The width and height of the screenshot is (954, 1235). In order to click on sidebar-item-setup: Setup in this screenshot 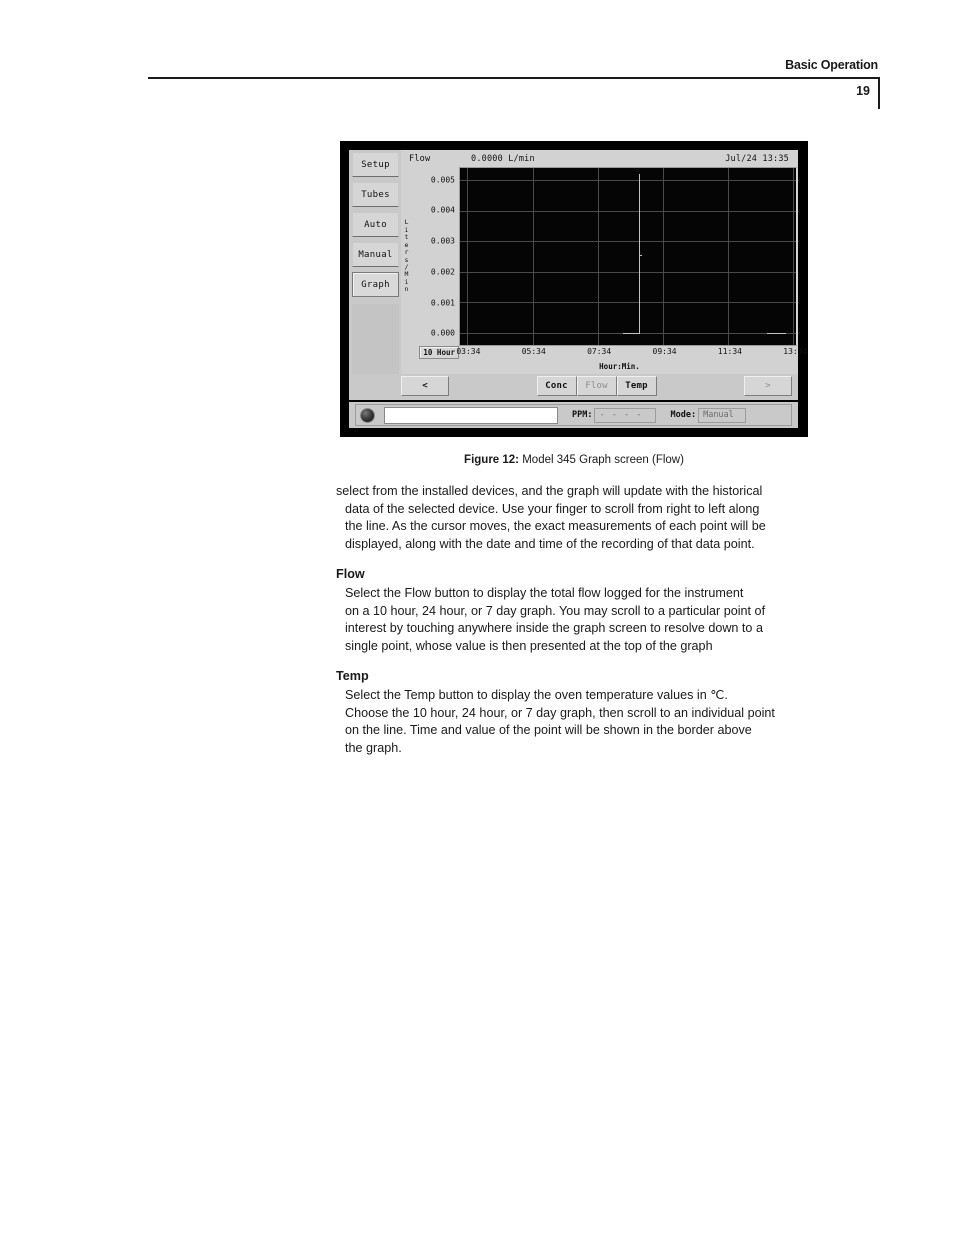, I will do `click(375, 164)`.